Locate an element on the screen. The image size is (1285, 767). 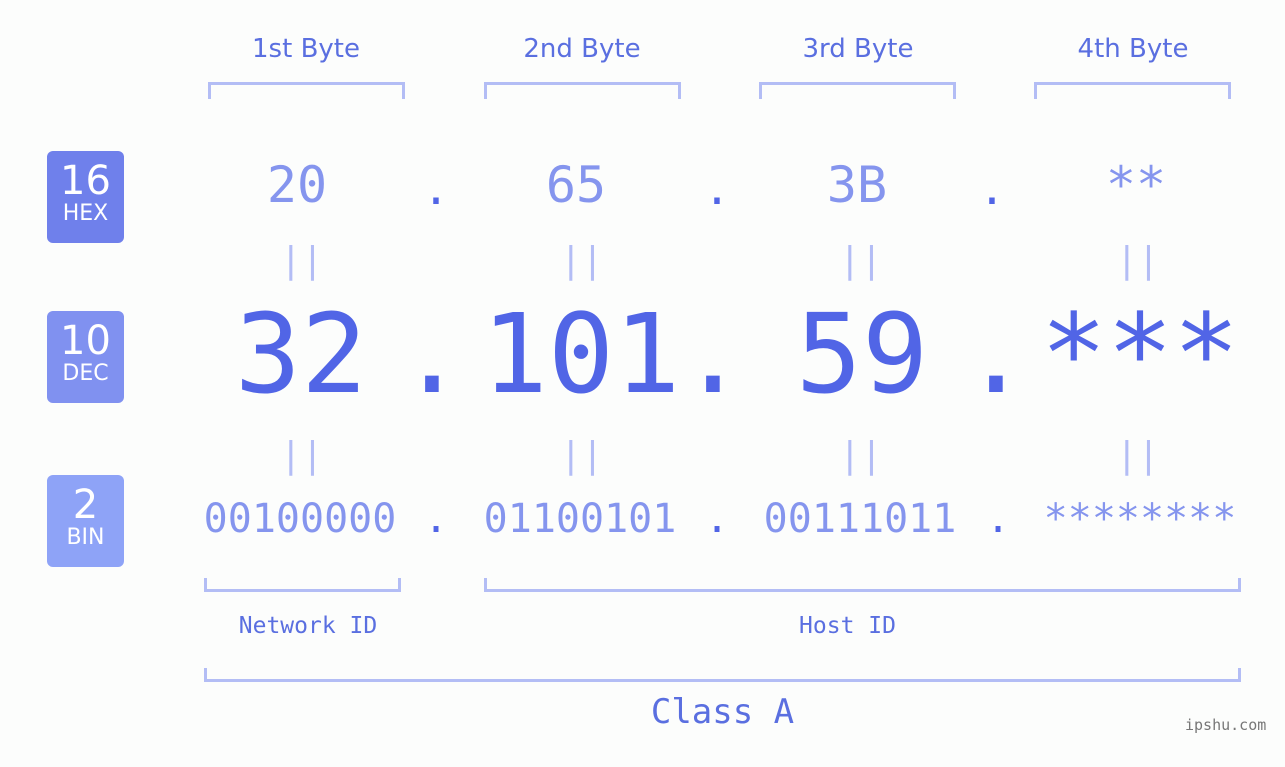
equals-dec-bin-4: || is located at coordinates (1138, 455).